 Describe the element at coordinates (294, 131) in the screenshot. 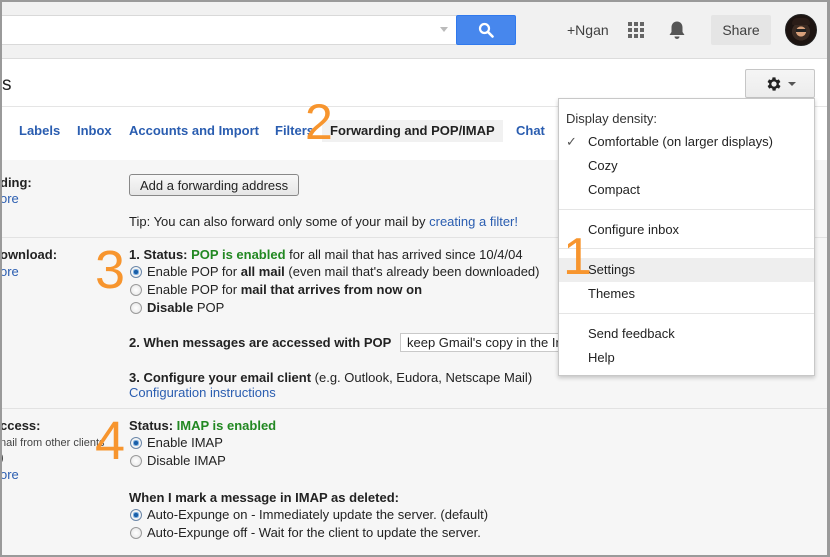

I see `tab-filters: Filters` at that location.